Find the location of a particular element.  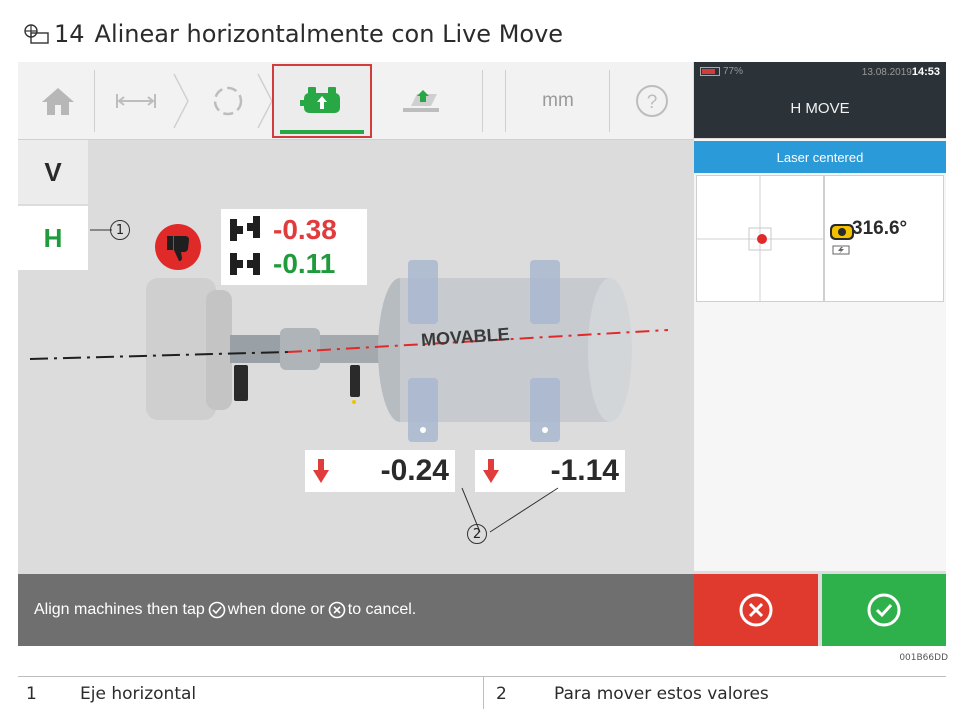

confirm-button is located at coordinates (884, 610).